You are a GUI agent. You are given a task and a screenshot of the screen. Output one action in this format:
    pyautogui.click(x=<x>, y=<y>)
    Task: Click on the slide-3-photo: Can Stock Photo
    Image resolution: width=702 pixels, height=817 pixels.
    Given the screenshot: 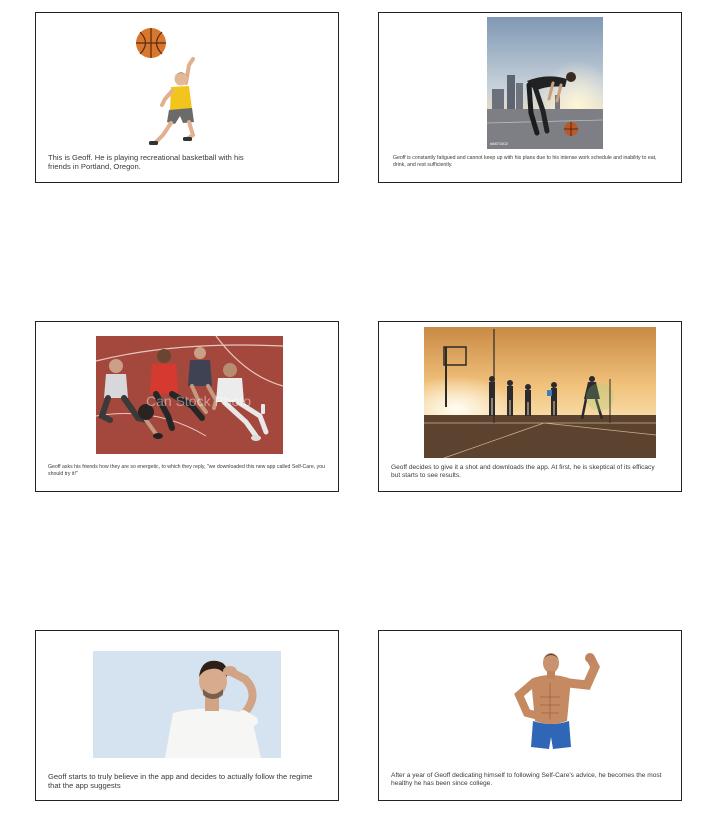 What is the action you would take?
    pyautogui.click(x=189, y=395)
    